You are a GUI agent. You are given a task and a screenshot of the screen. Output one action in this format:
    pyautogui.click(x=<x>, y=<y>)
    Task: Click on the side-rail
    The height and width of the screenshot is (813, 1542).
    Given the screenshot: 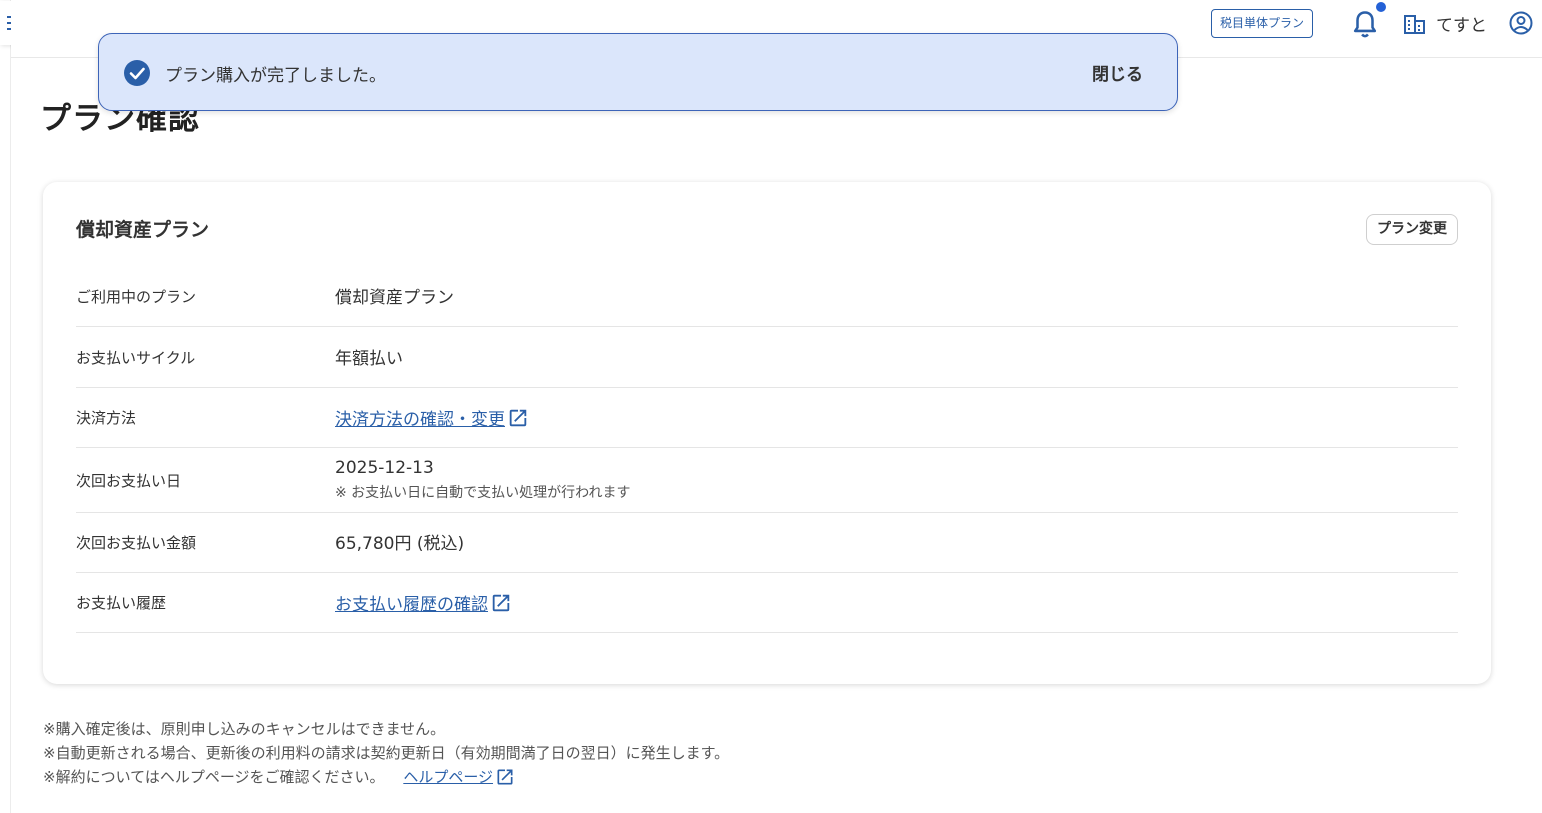 What is the action you would take?
    pyautogui.click(x=5, y=406)
    